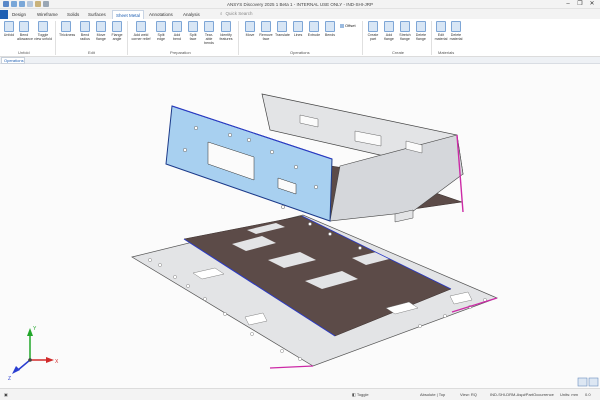 The width and height of the screenshot is (600, 400). I want to click on bend-allowance-icon, so click(24, 26).